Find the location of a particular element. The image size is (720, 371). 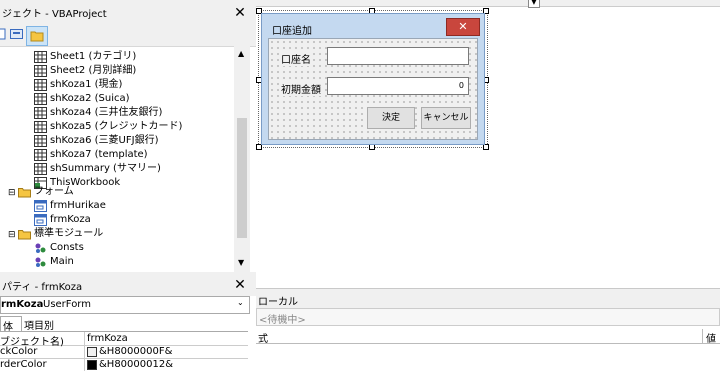

property-name: ckColor is located at coordinates (19, 351).